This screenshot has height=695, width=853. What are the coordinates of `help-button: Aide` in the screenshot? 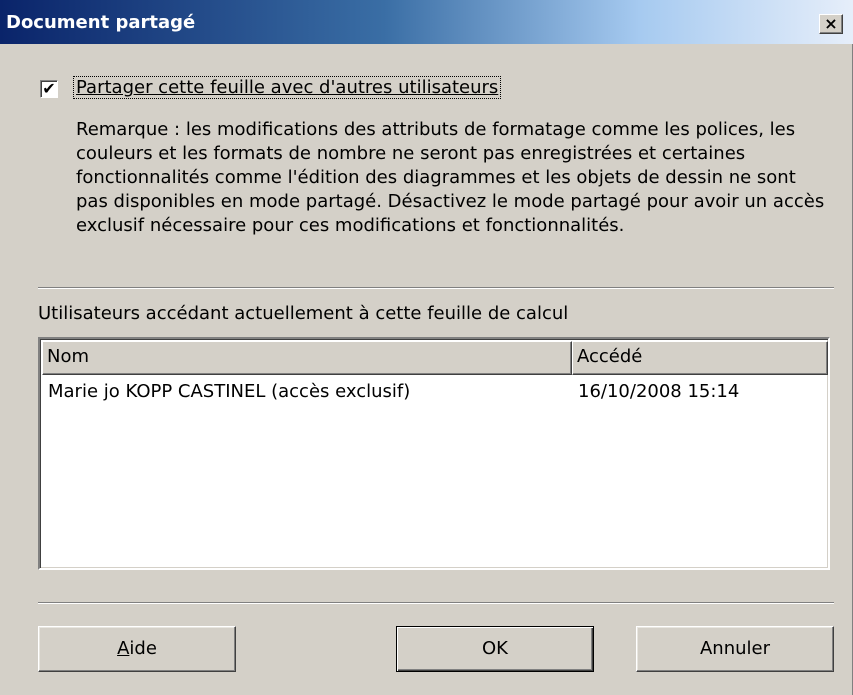 It's located at (137, 649).